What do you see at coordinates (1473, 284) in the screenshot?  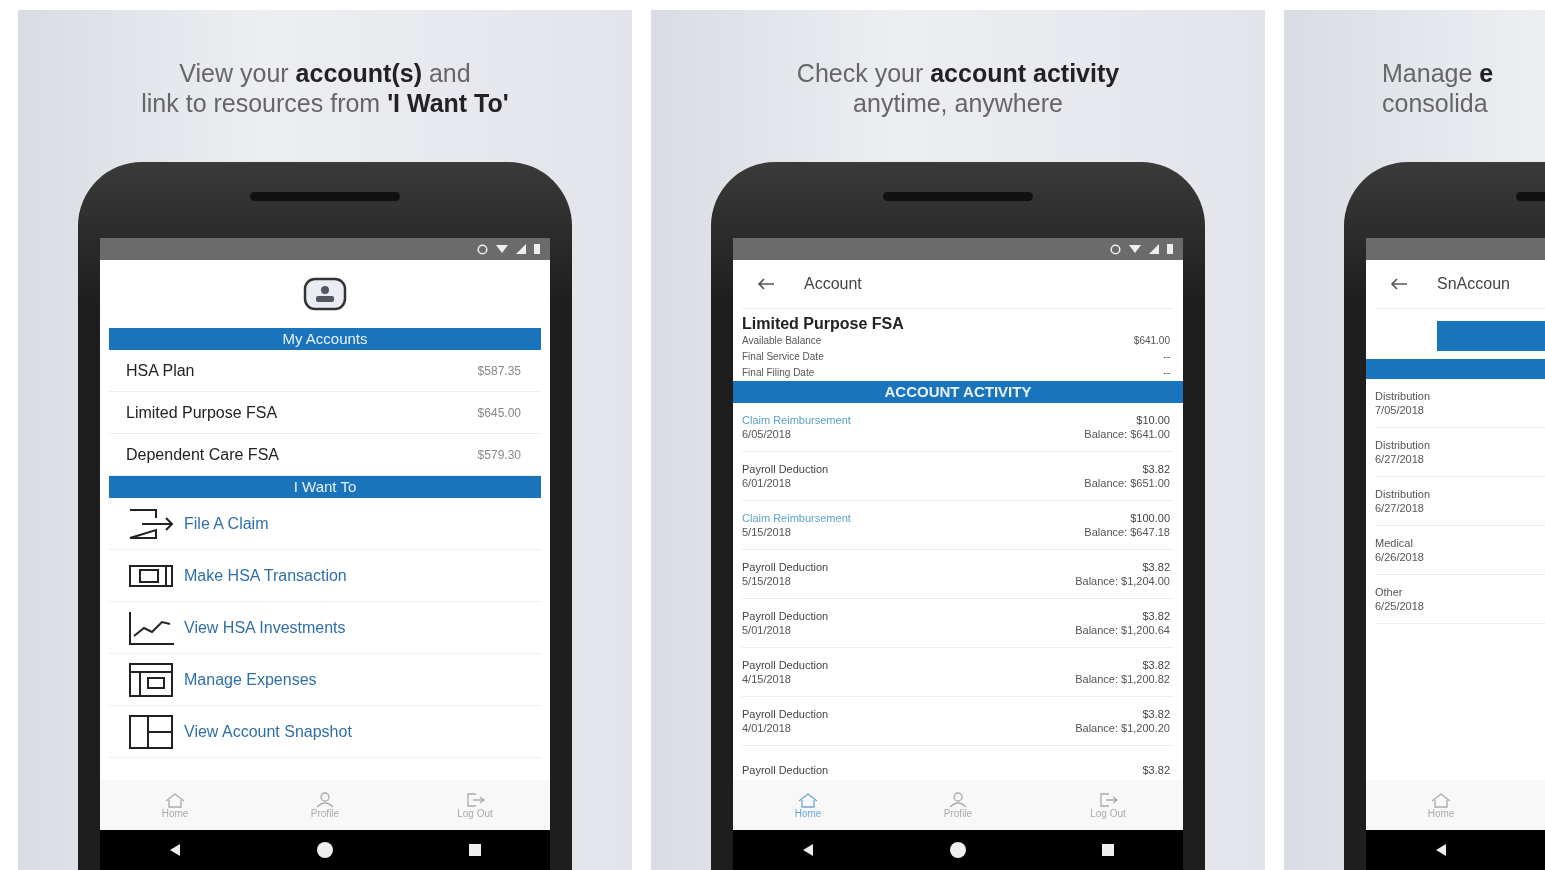 I see `screen-title: SnAccoun` at bounding box center [1473, 284].